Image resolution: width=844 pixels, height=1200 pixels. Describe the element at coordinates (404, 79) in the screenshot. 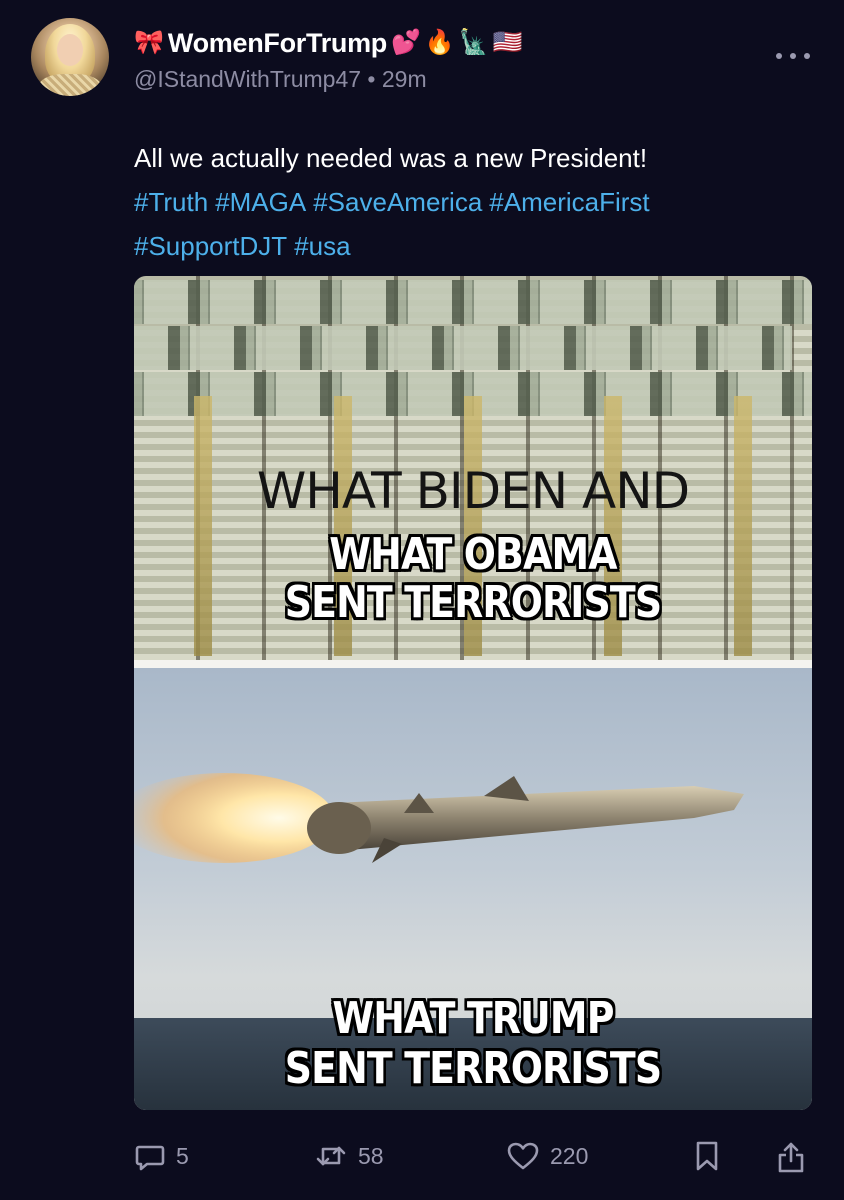

I see `post-timestamp: 29m` at that location.